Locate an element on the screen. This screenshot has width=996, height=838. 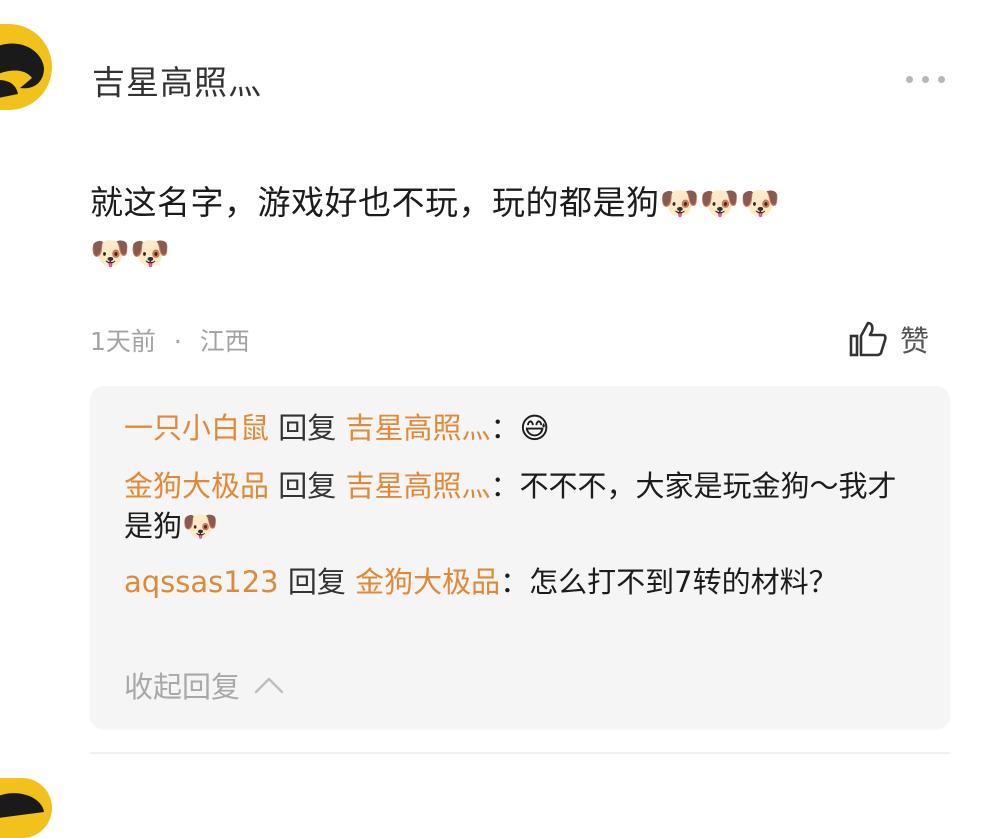
comment-divider is located at coordinates (520, 753).